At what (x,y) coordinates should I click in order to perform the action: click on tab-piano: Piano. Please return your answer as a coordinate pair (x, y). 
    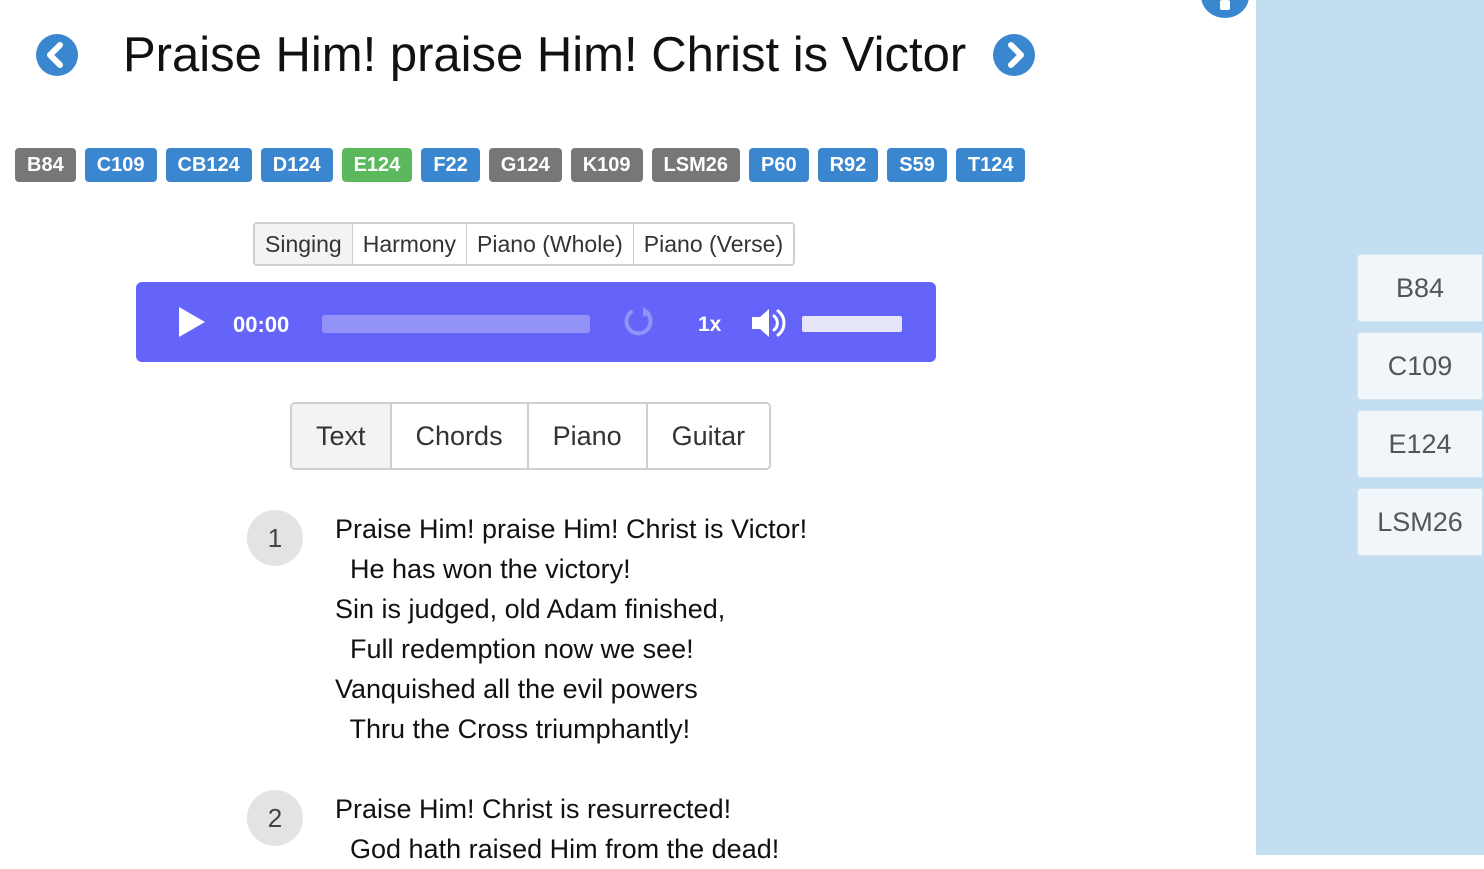
    Looking at the image, I should click on (588, 436).